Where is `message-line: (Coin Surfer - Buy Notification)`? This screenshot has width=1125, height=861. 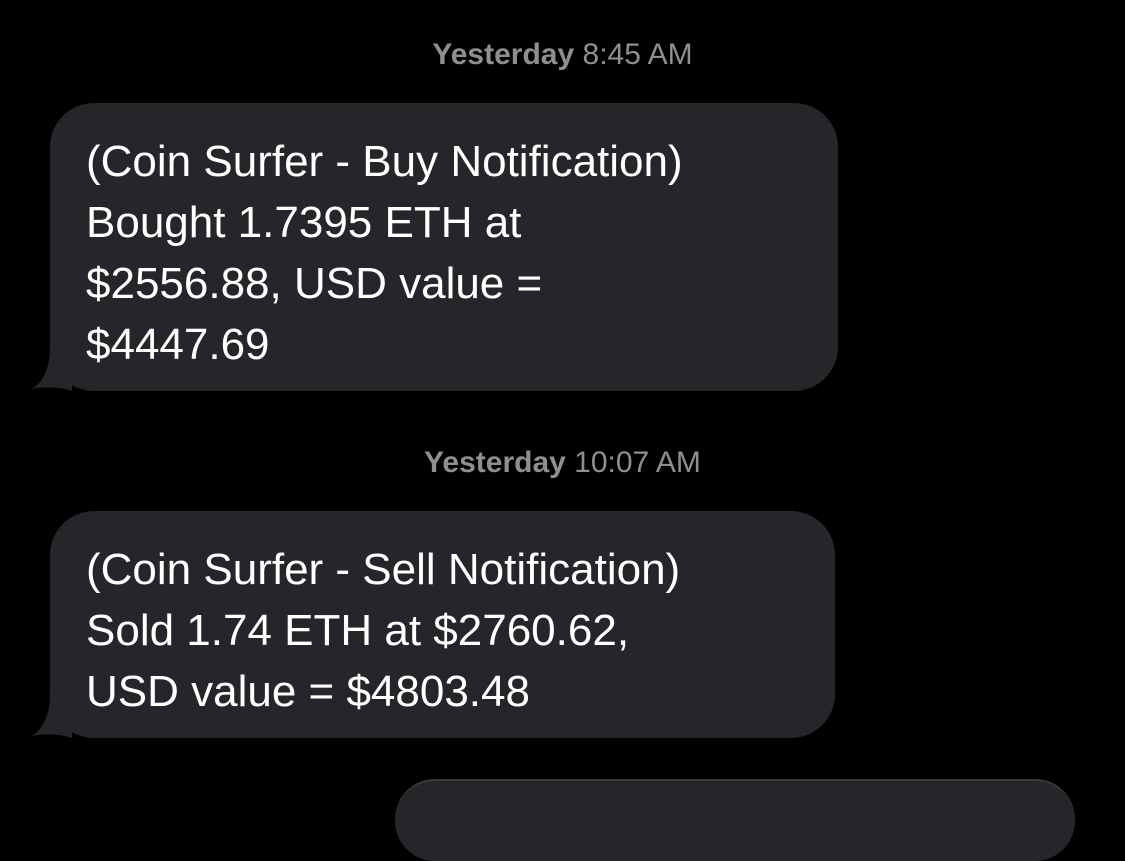
message-line: (Coin Surfer - Buy Notification) is located at coordinates (384, 161).